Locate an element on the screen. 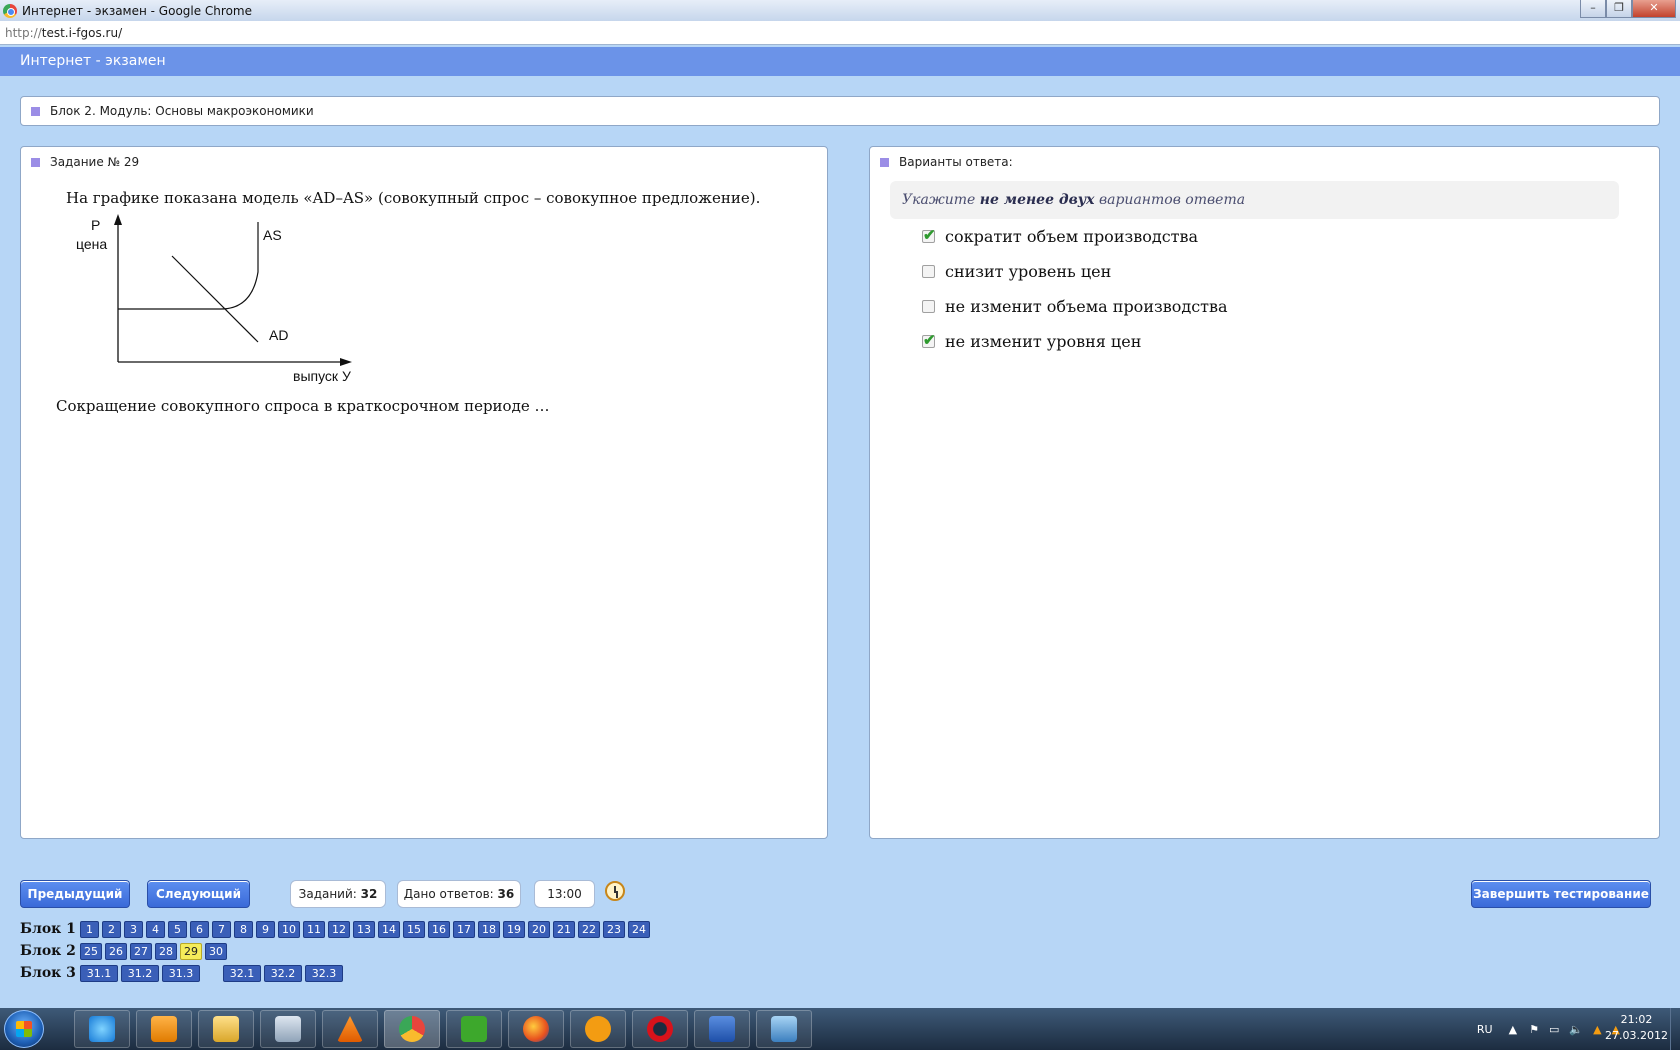 This screenshot has height=1050, width=1680. url-scheme: http:// is located at coordinates (23, 33).